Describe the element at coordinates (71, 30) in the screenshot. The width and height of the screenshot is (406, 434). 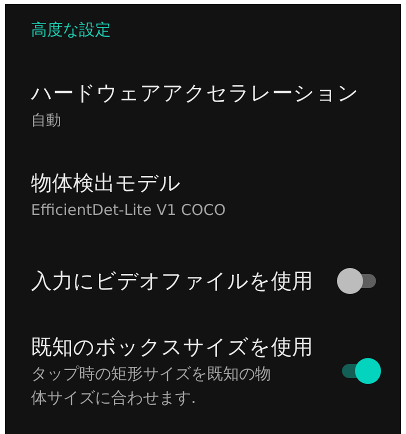
I see `section-title: 高度な設定` at that location.